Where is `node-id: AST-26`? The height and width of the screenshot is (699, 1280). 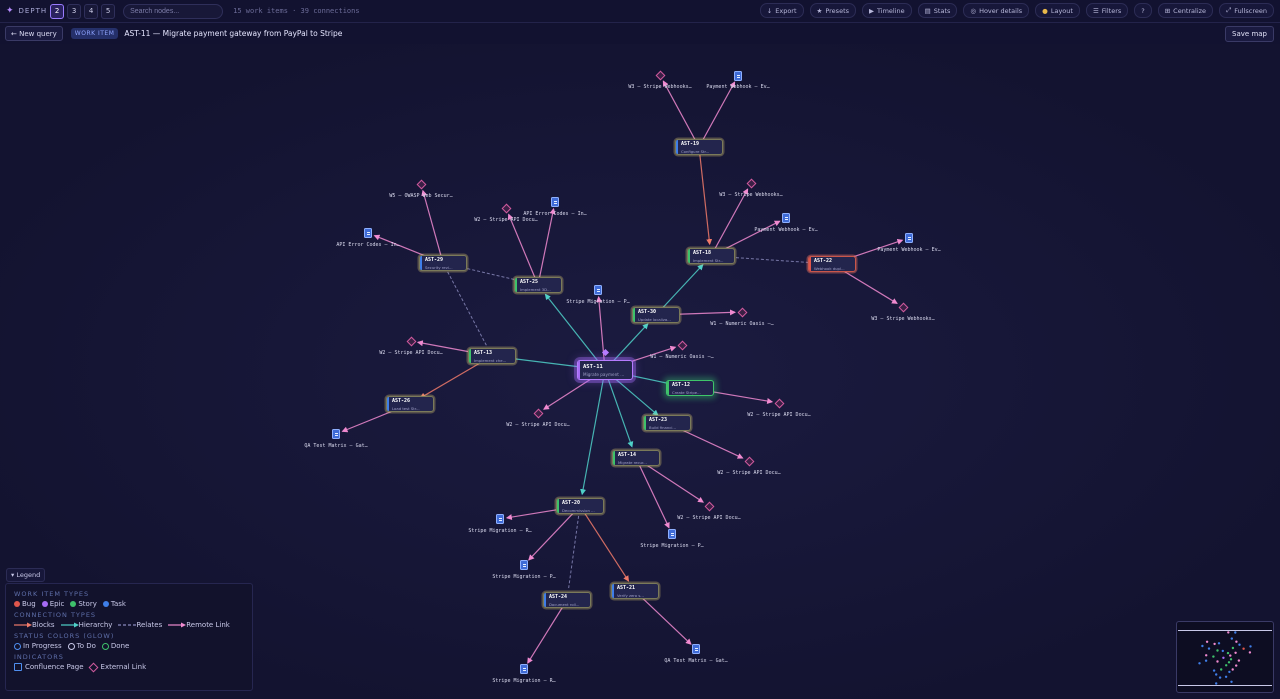 node-id: AST-26 is located at coordinates (401, 401).